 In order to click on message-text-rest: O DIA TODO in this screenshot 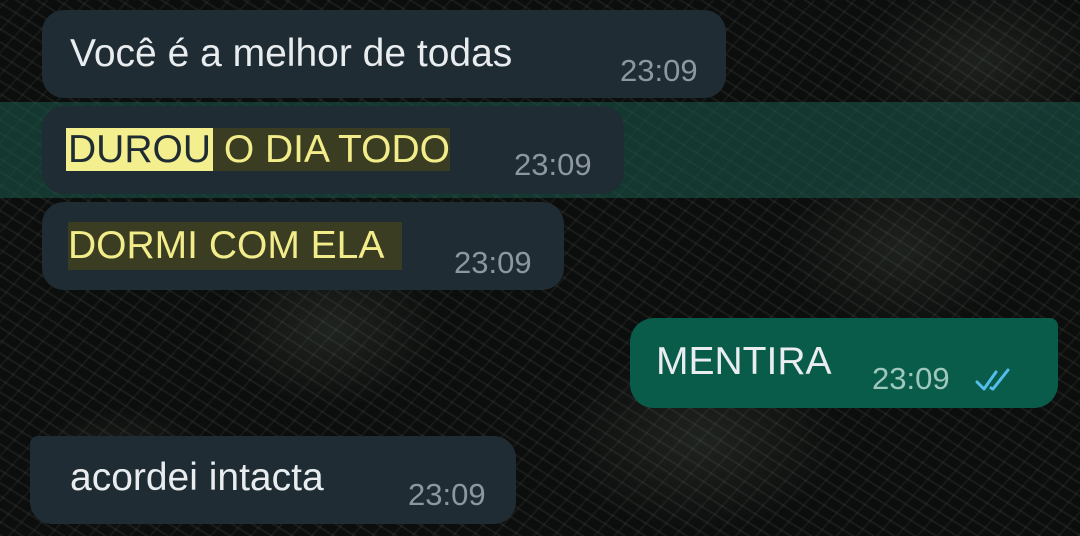, I will do `click(331, 149)`.